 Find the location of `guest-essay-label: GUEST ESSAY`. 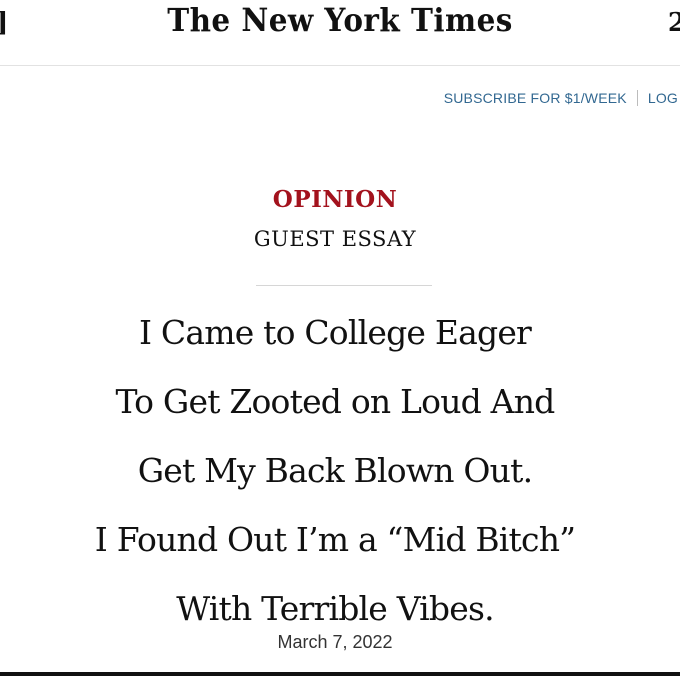

guest-essay-label: GUEST ESSAY is located at coordinates (335, 239).